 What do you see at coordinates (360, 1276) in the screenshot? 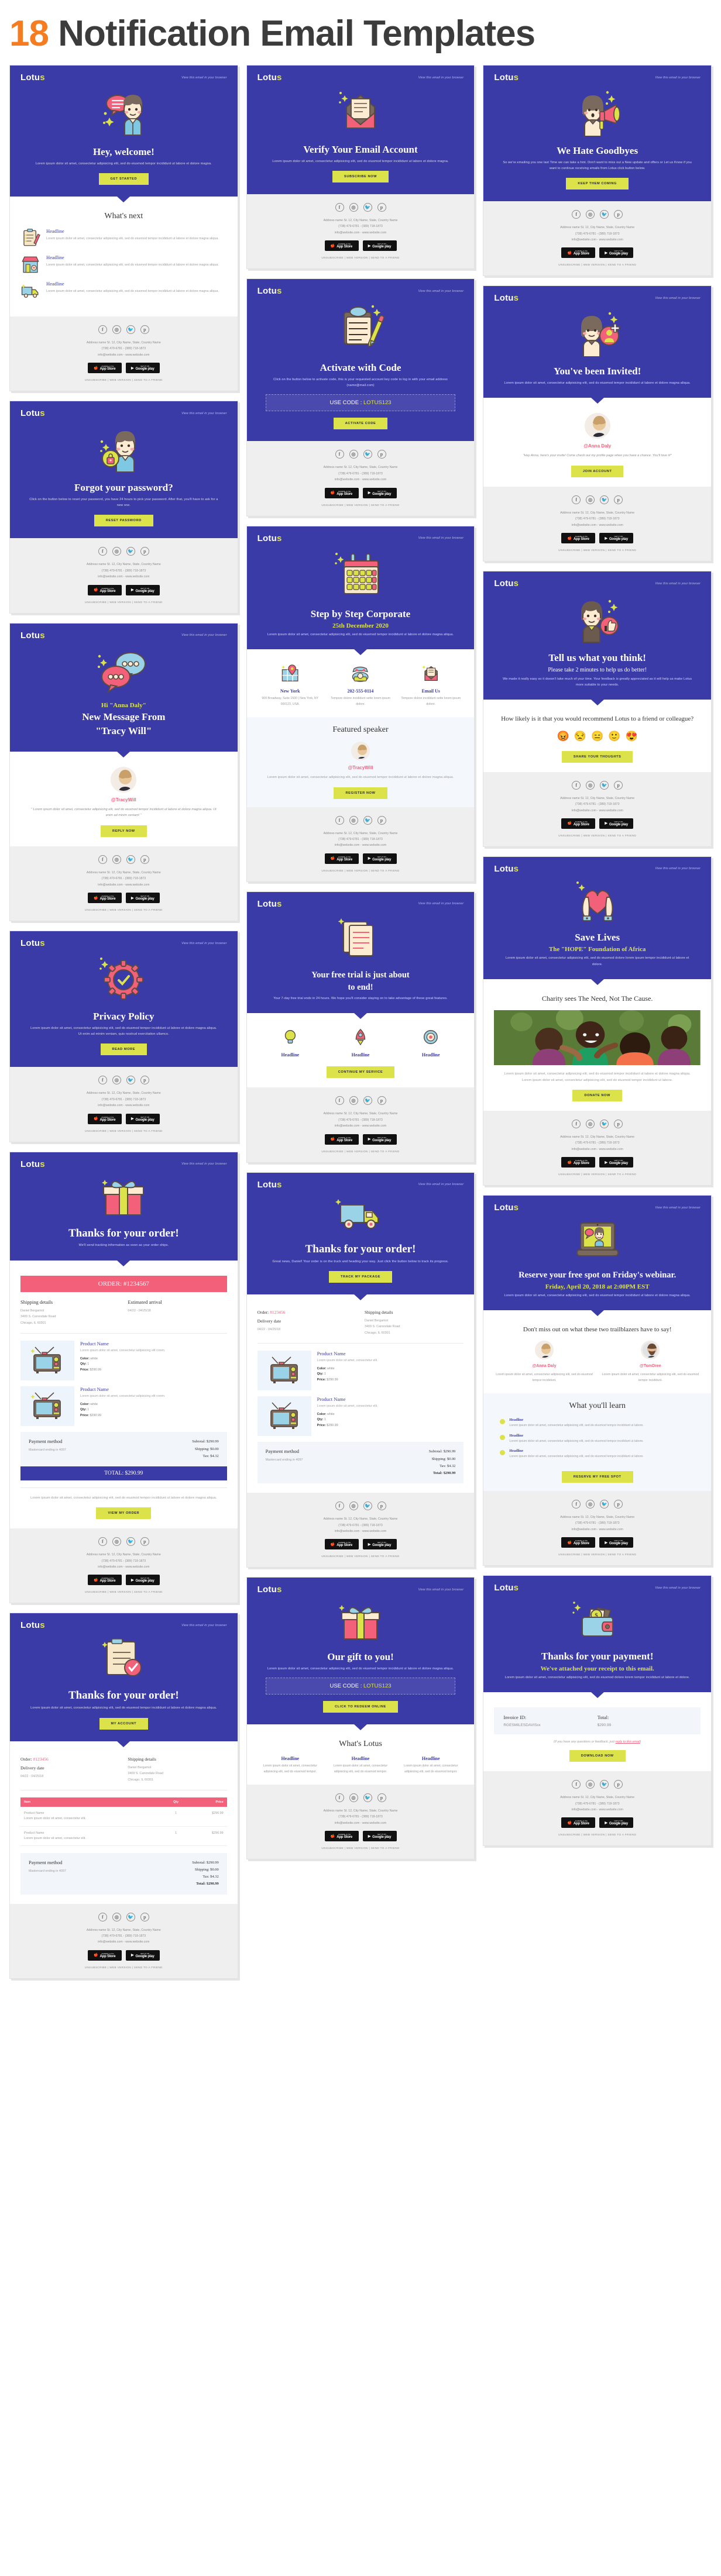
I see `track-package-button: TRACK MY PACKAGE` at bounding box center [360, 1276].